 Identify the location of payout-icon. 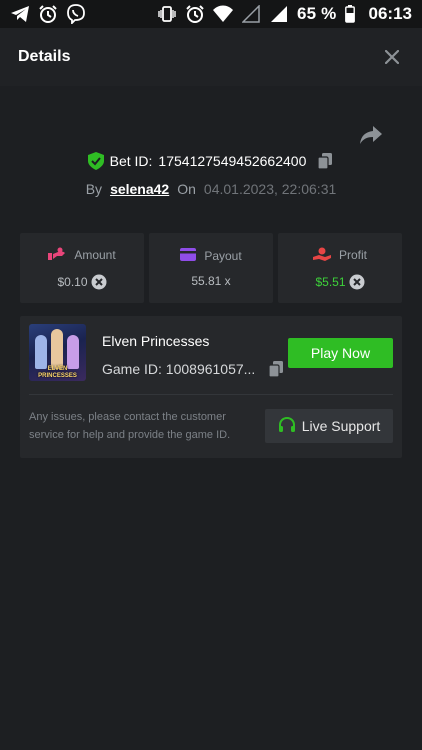
(188, 256).